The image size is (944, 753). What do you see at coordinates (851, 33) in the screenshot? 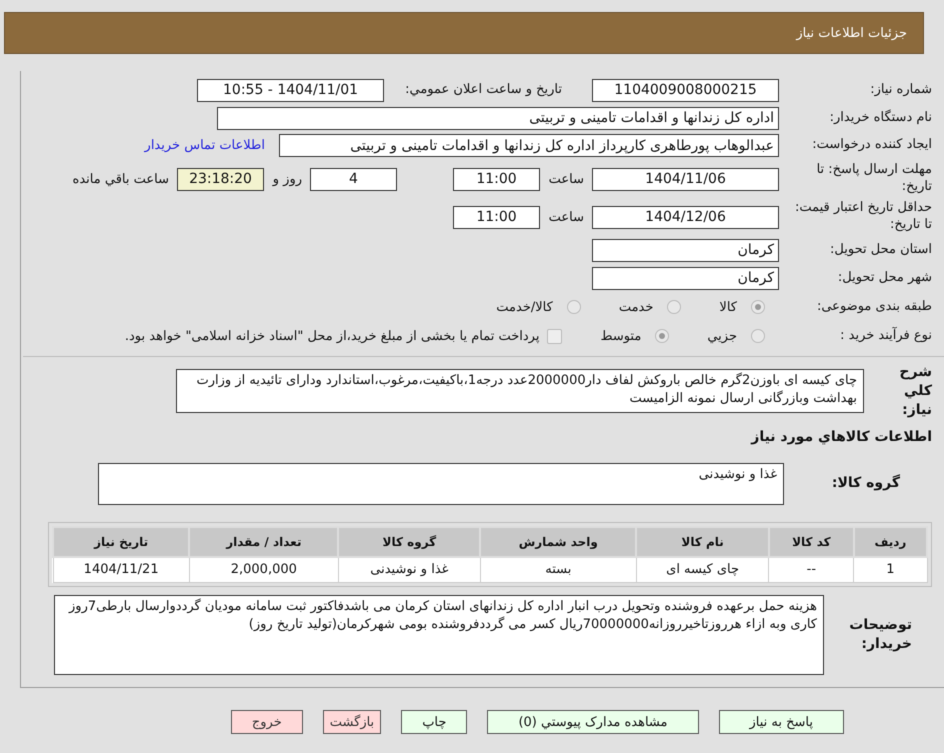
I see `page-title: جزئیات اطلاعات نیاز` at bounding box center [851, 33].